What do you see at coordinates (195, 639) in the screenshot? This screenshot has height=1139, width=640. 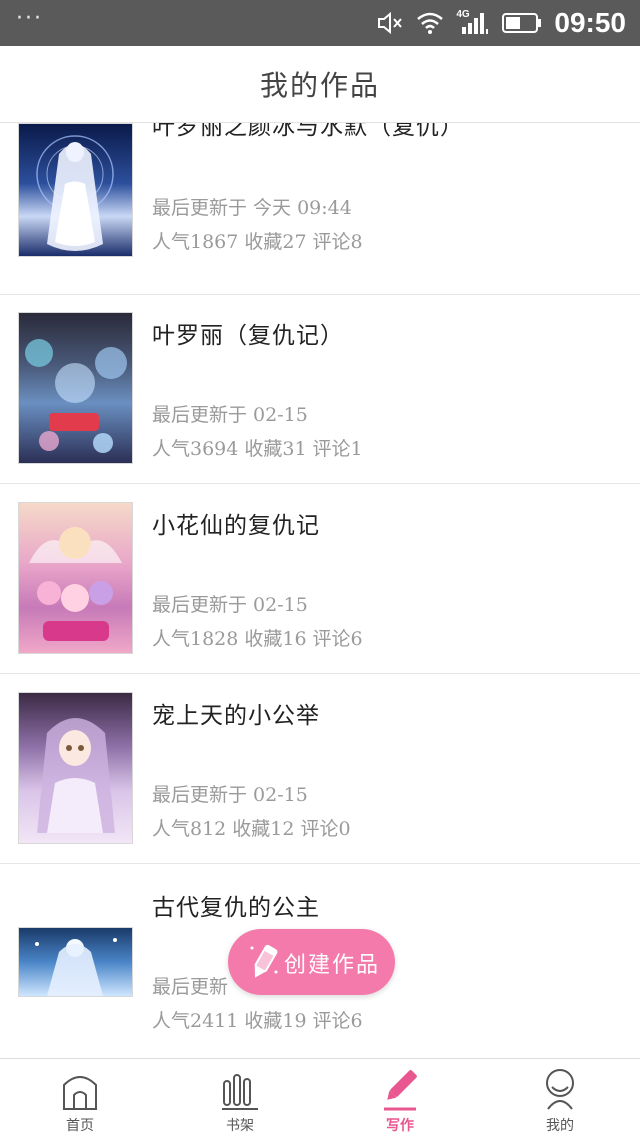 I see `popularity-count: 人气1828` at bounding box center [195, 639].